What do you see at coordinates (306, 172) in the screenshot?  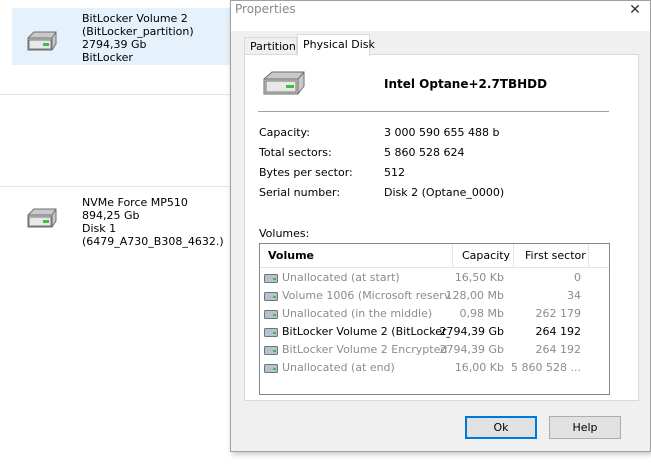 I see `bytes-per-sector-label: Bytes per sector:` at bounding box center [306, 172].